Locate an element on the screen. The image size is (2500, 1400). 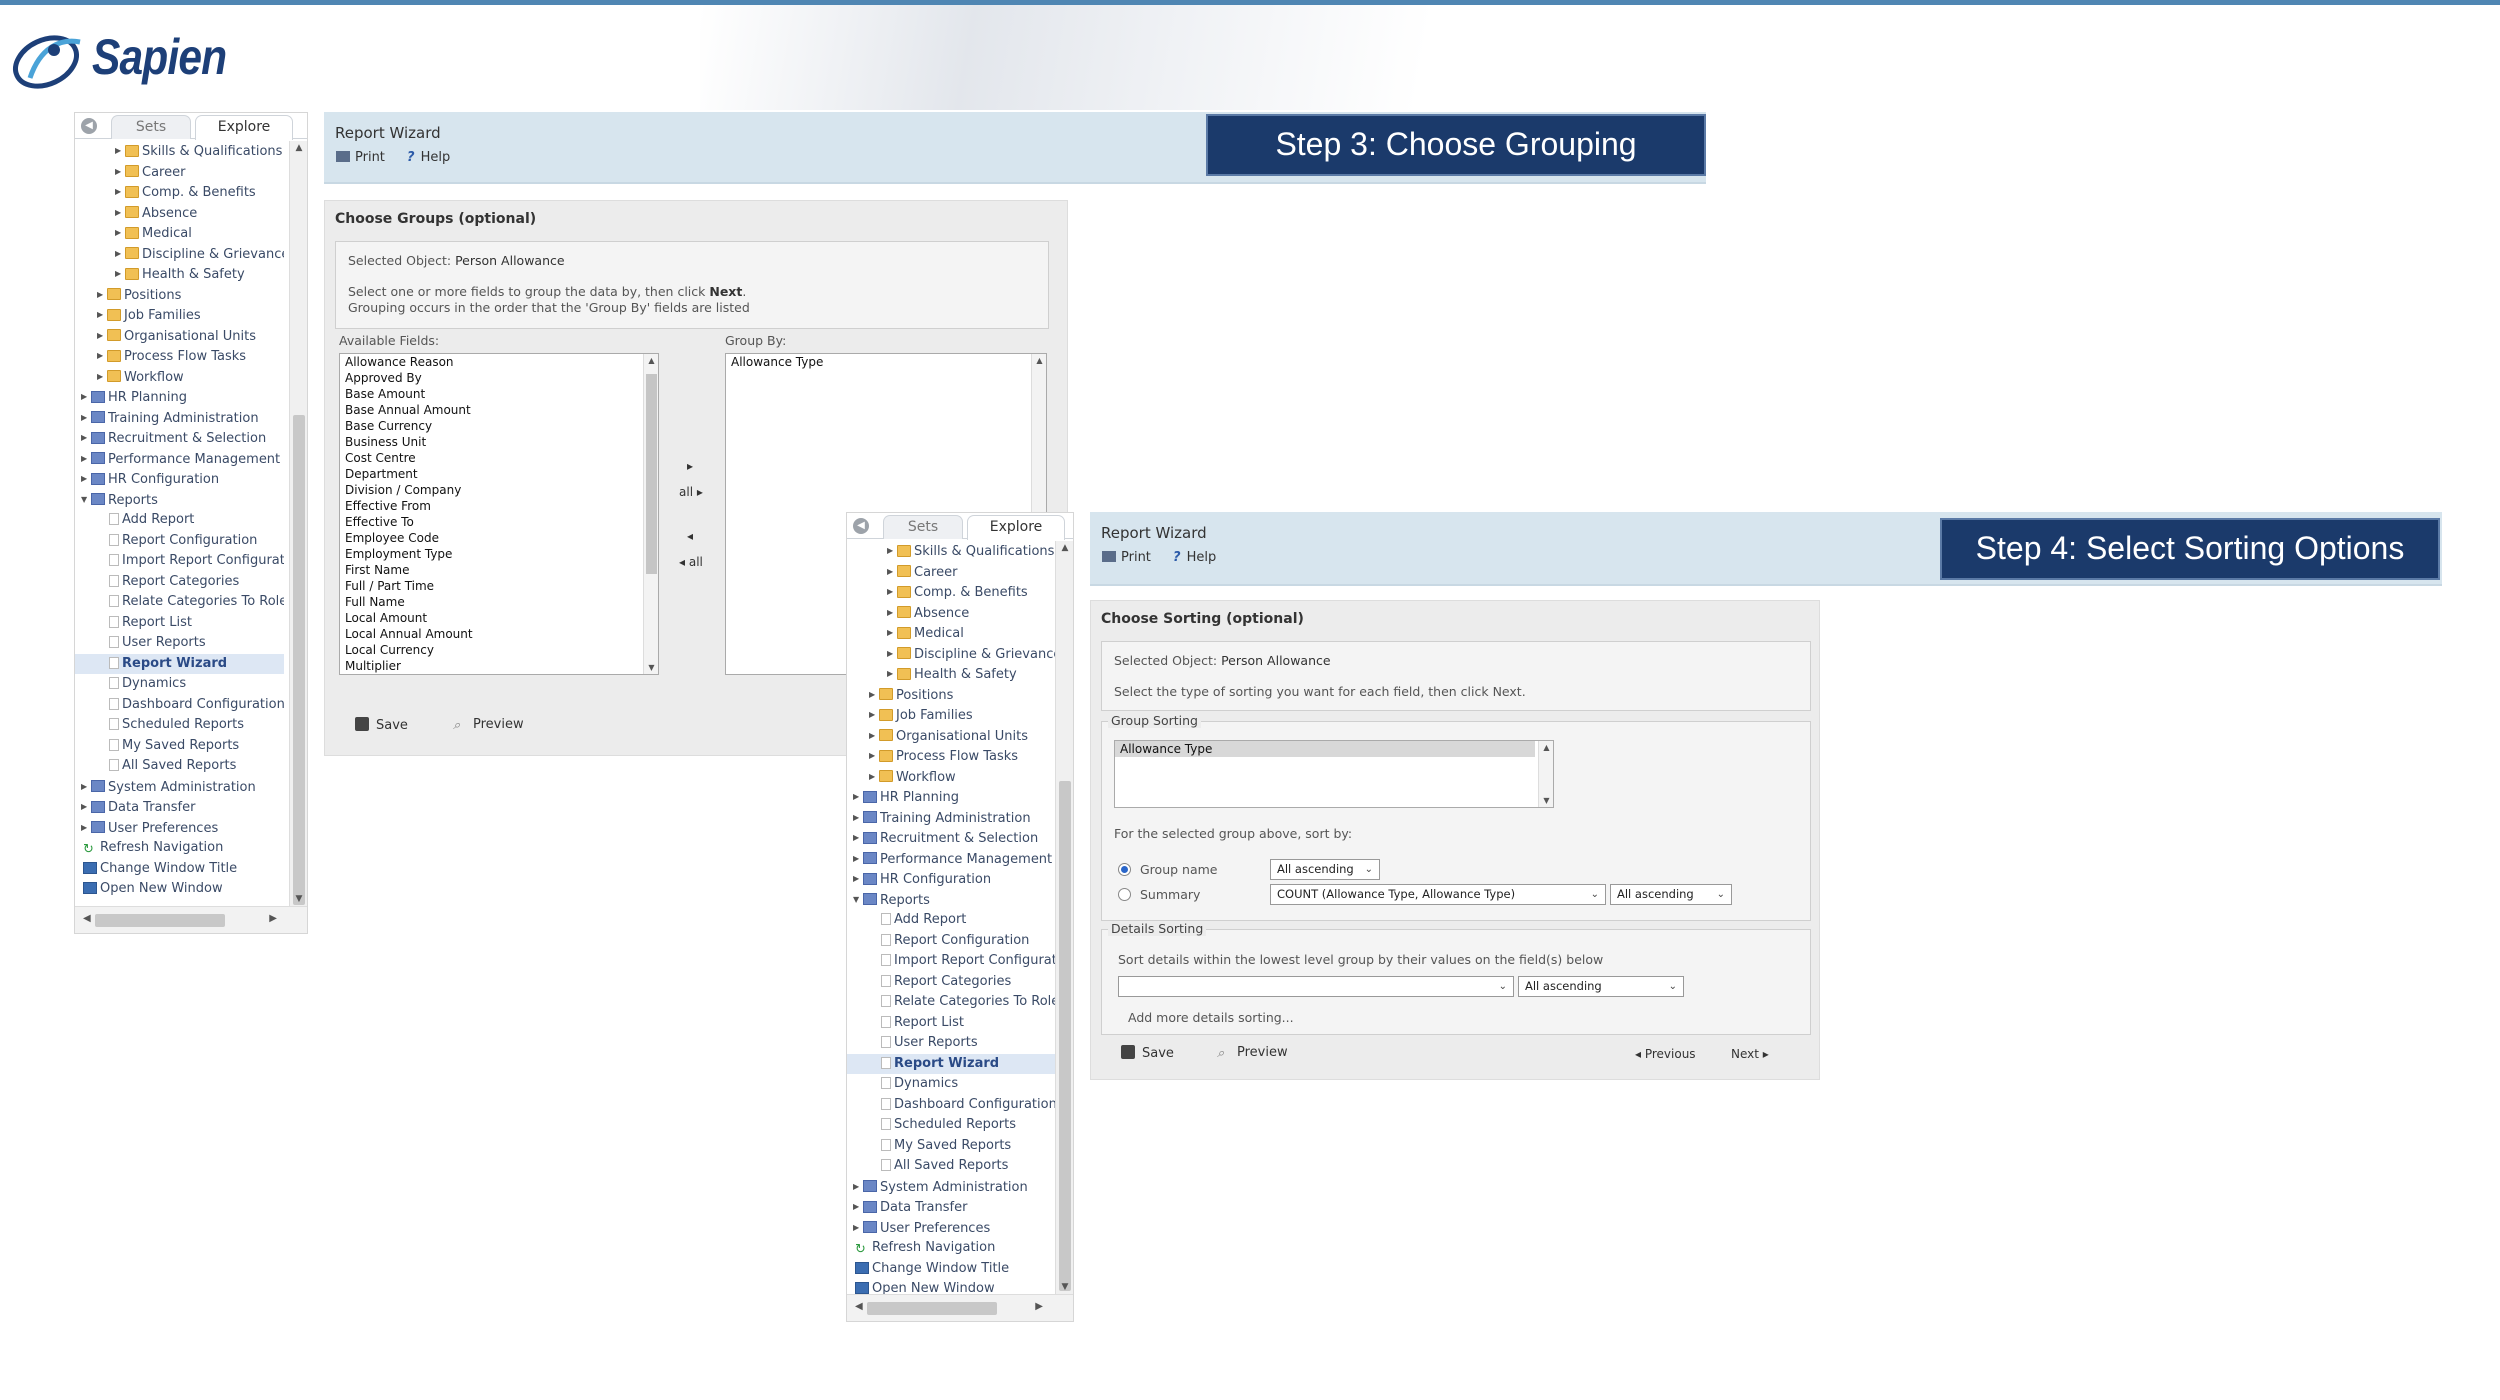
move-one-button: ▸ is located at coordinates (690, 466).